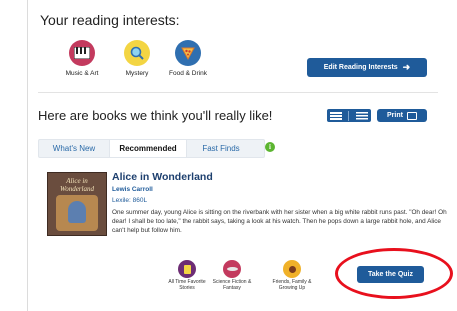  What do you see at coordinates (232, 269) in the screenshot?
I see `ufo-icon` at bounding box center [232, 269].